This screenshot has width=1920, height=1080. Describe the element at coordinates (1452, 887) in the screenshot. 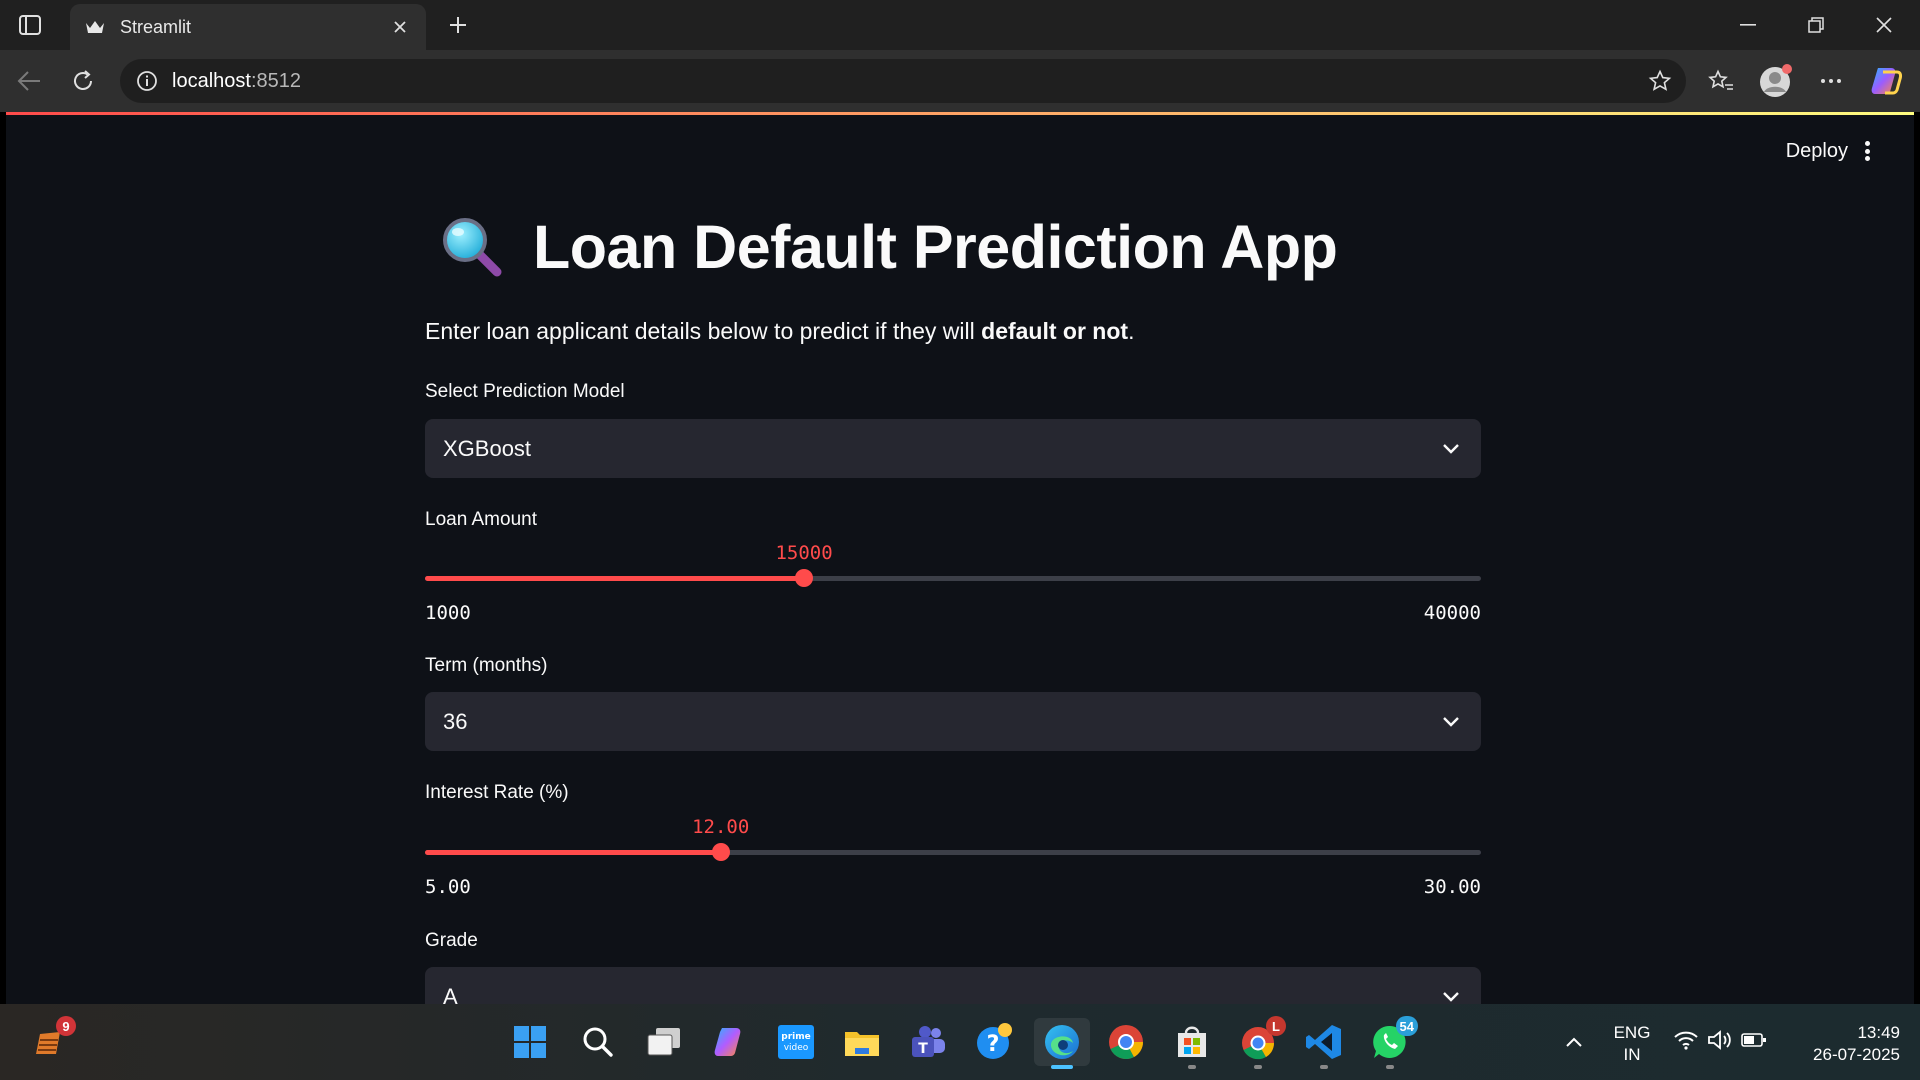

I see `interest-rate-max: 30.00` at that location.